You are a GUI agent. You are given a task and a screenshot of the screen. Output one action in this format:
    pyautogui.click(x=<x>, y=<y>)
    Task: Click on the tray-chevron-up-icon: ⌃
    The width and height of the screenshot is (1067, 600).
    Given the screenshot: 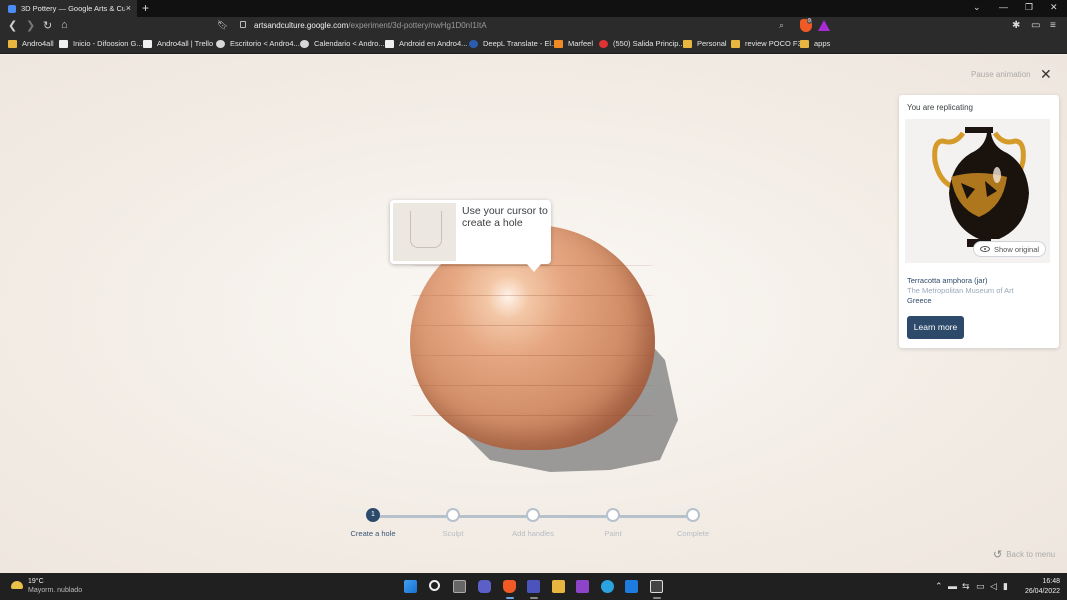 What is the action you would take?
    pyautogui.click(x=939, y=586)
    